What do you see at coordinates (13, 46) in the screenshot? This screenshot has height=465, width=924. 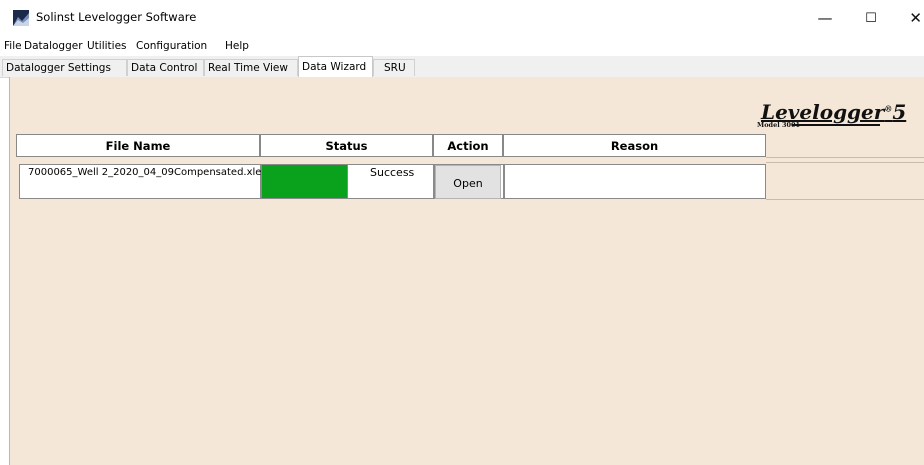 I see `menu-file: File` at bounding box center [13, 46].